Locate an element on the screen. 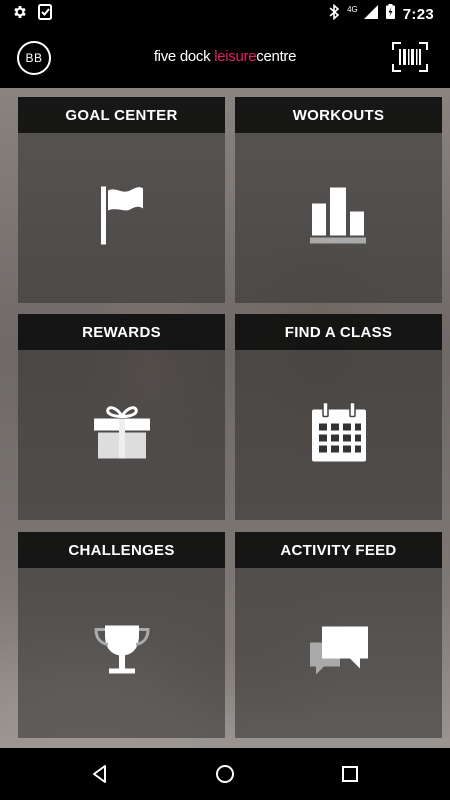 The width and height of the screenshot is (450, 800). system-nav-bar is located at coordinates (225, 774).